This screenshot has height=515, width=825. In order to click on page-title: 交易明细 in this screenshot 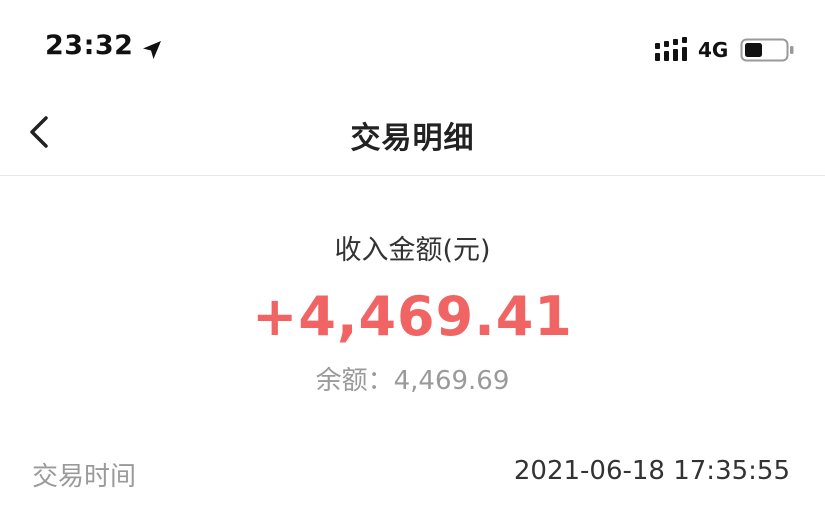, I will do `click(412, 138)`.